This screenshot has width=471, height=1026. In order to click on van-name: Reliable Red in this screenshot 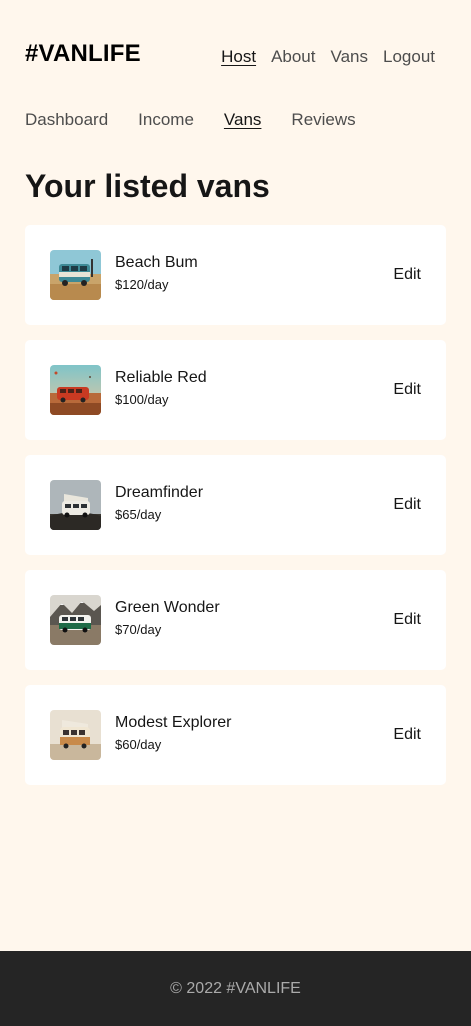, I will do `click(161, 377)`.